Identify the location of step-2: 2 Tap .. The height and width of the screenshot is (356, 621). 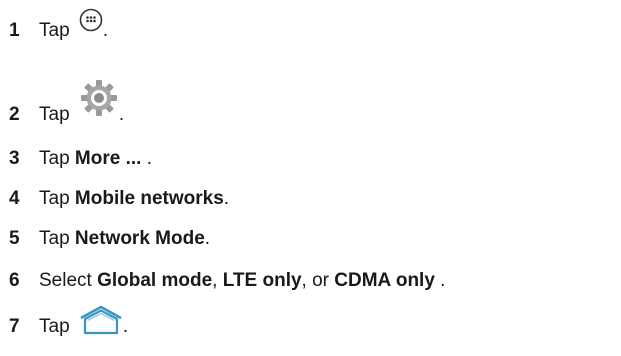
(66, 105).